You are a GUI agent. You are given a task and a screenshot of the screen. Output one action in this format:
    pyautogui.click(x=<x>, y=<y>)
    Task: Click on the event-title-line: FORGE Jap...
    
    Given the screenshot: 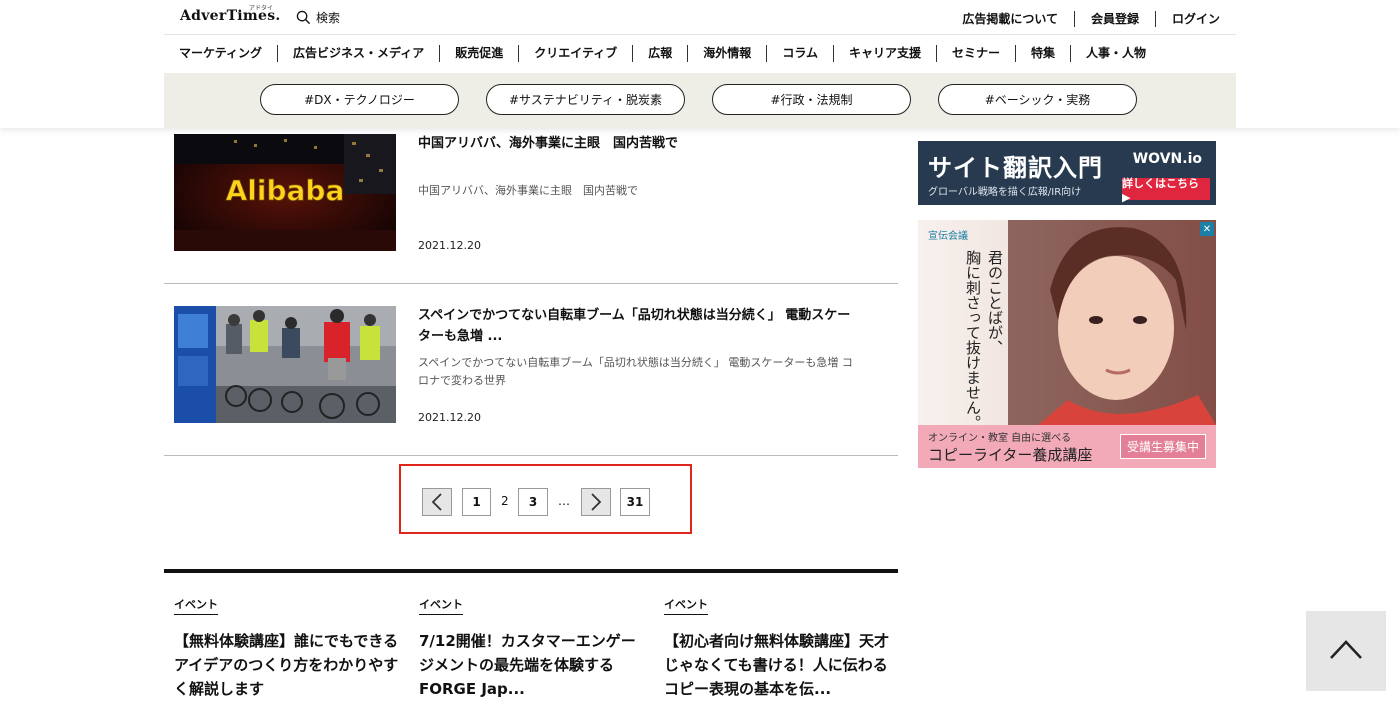 What is the action you would take?
    pyautogui.click(x=472, y=689)
    